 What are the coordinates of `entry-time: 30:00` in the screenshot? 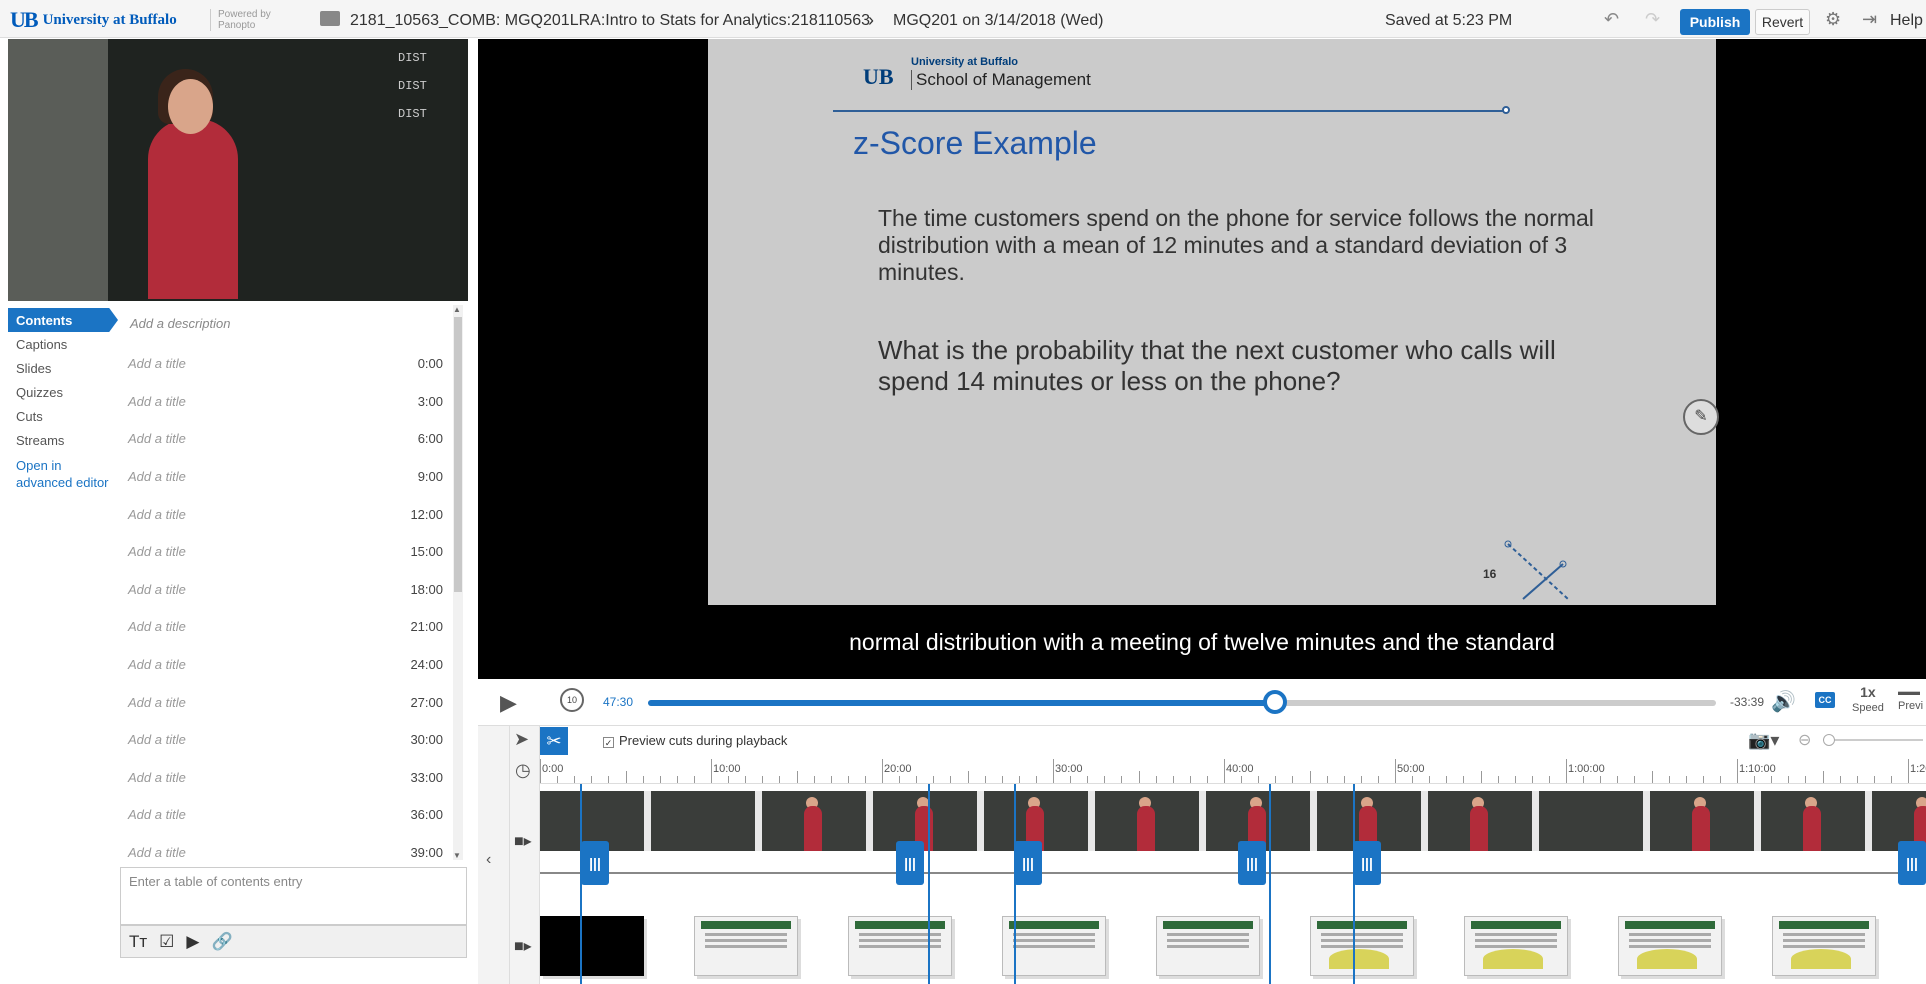 It's located at (426, 739).